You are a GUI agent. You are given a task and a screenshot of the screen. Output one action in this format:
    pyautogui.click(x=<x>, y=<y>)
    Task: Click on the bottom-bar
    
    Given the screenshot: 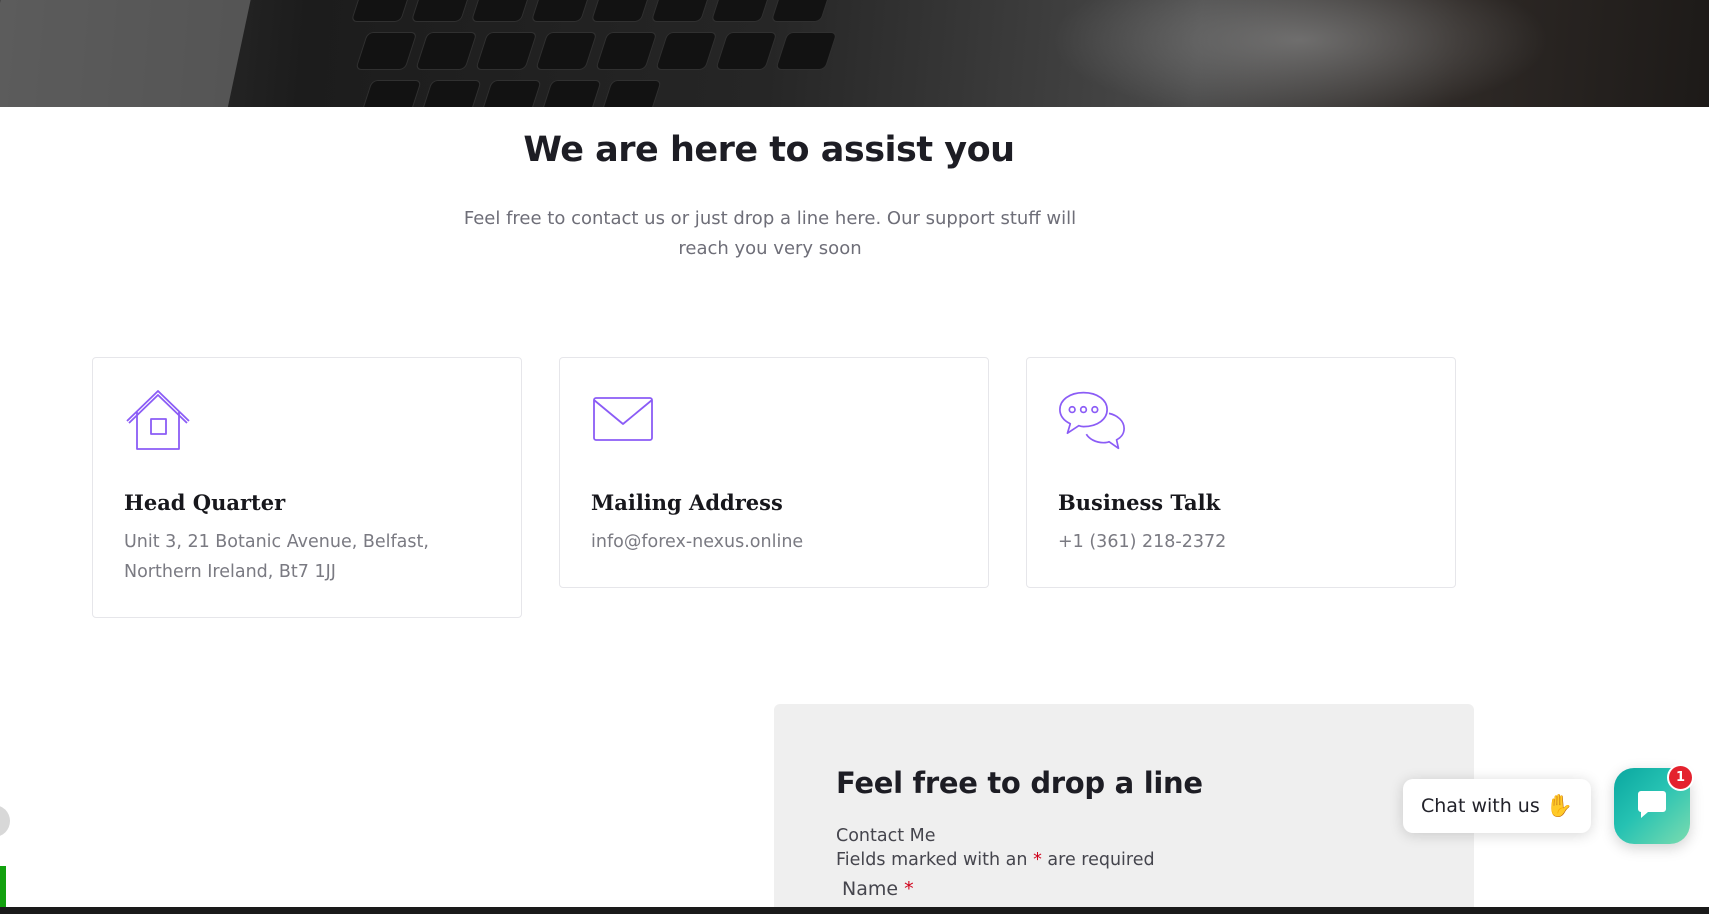 What is the action you would take?
    pyautogui.click(x=854, y=910)
    